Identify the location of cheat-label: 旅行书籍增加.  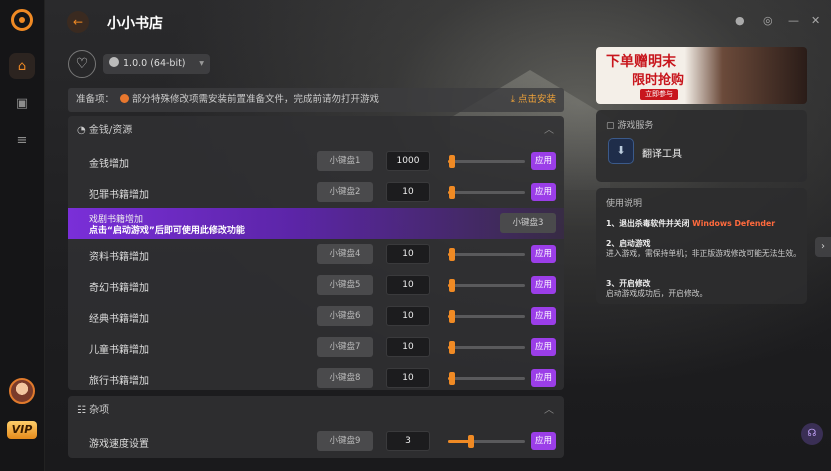
(119, 381).